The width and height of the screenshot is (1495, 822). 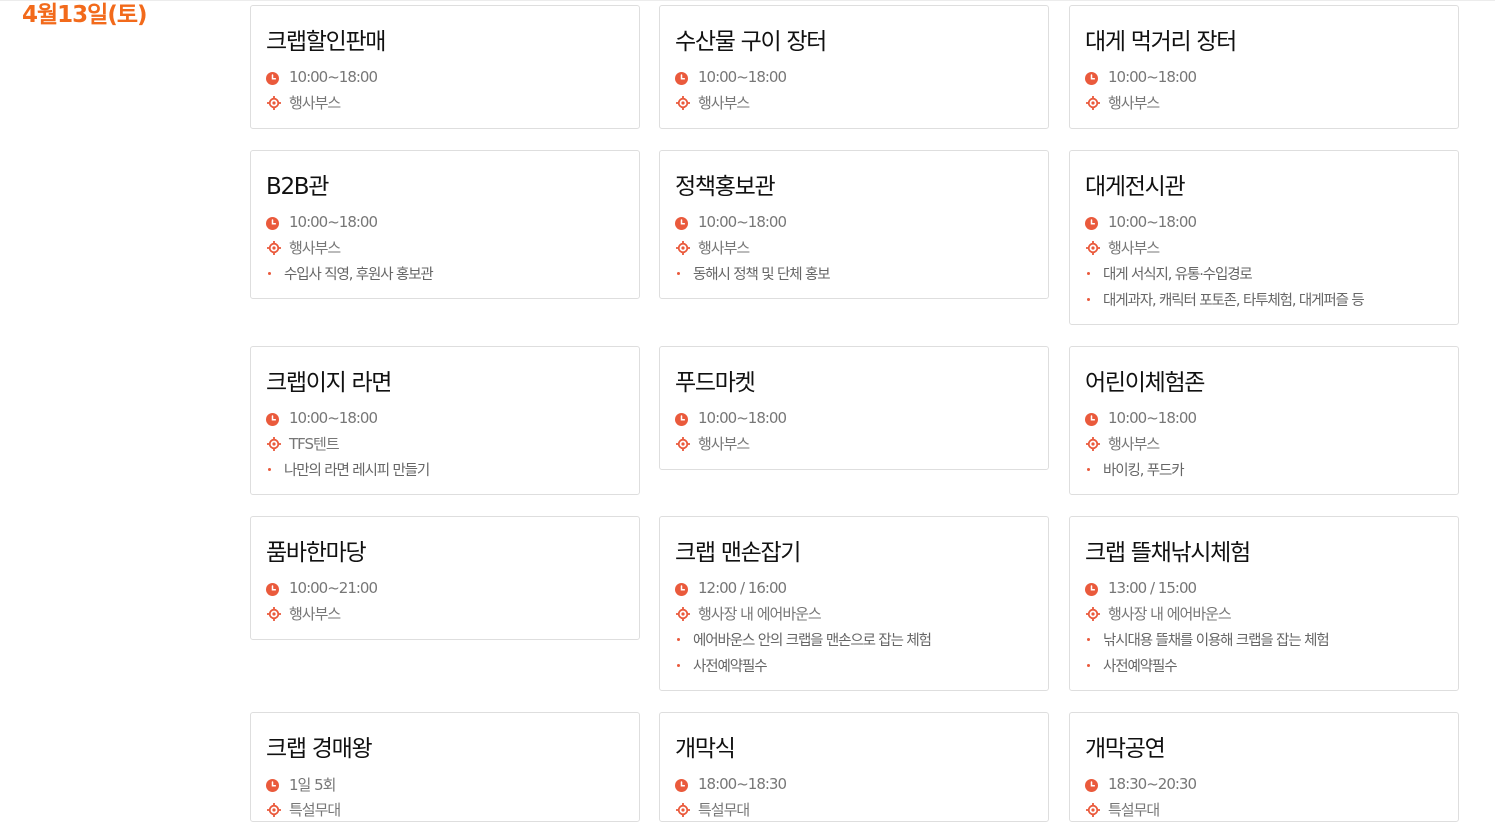 What do you see at coordinates (329, 383) in the screenshot?
I see `event-title: 크랩이지 라면` at bounding box center [329, 383].